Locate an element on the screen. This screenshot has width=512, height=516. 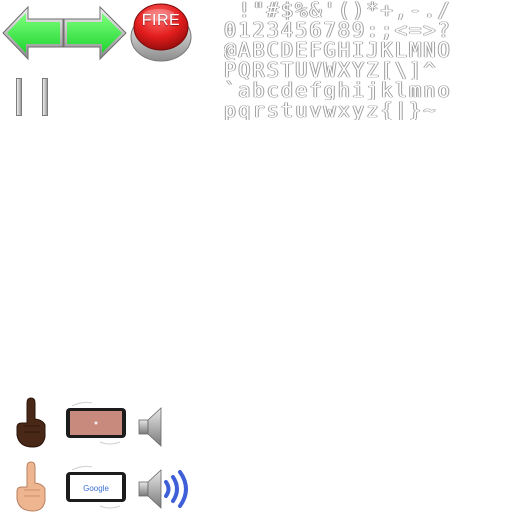
finger-tap-dark-icon is located at coordinates (31, 422).